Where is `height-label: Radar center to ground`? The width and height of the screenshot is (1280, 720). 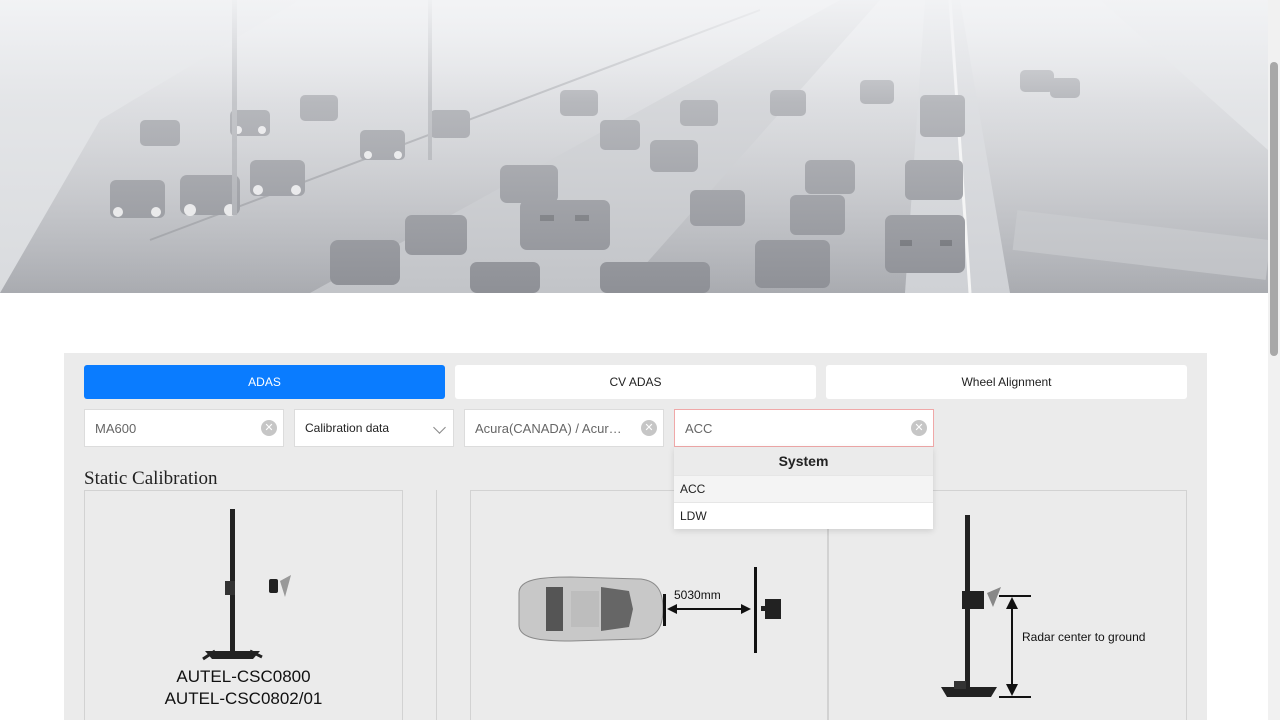
height-label: Radar center to ground is located at coordinates (1084, 637).